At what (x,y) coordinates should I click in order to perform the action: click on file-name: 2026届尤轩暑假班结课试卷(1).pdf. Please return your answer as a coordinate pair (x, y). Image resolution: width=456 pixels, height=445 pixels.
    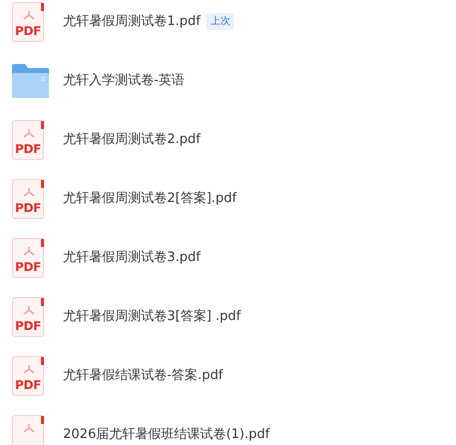
    Looking at the image, I should click on (166, 435).